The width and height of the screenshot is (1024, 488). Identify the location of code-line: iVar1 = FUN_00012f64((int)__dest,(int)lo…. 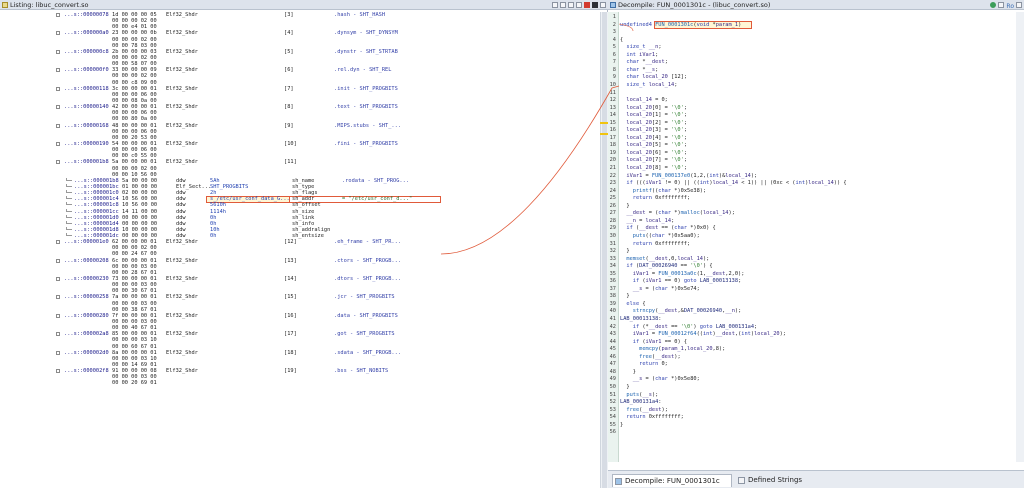
(703, 334).